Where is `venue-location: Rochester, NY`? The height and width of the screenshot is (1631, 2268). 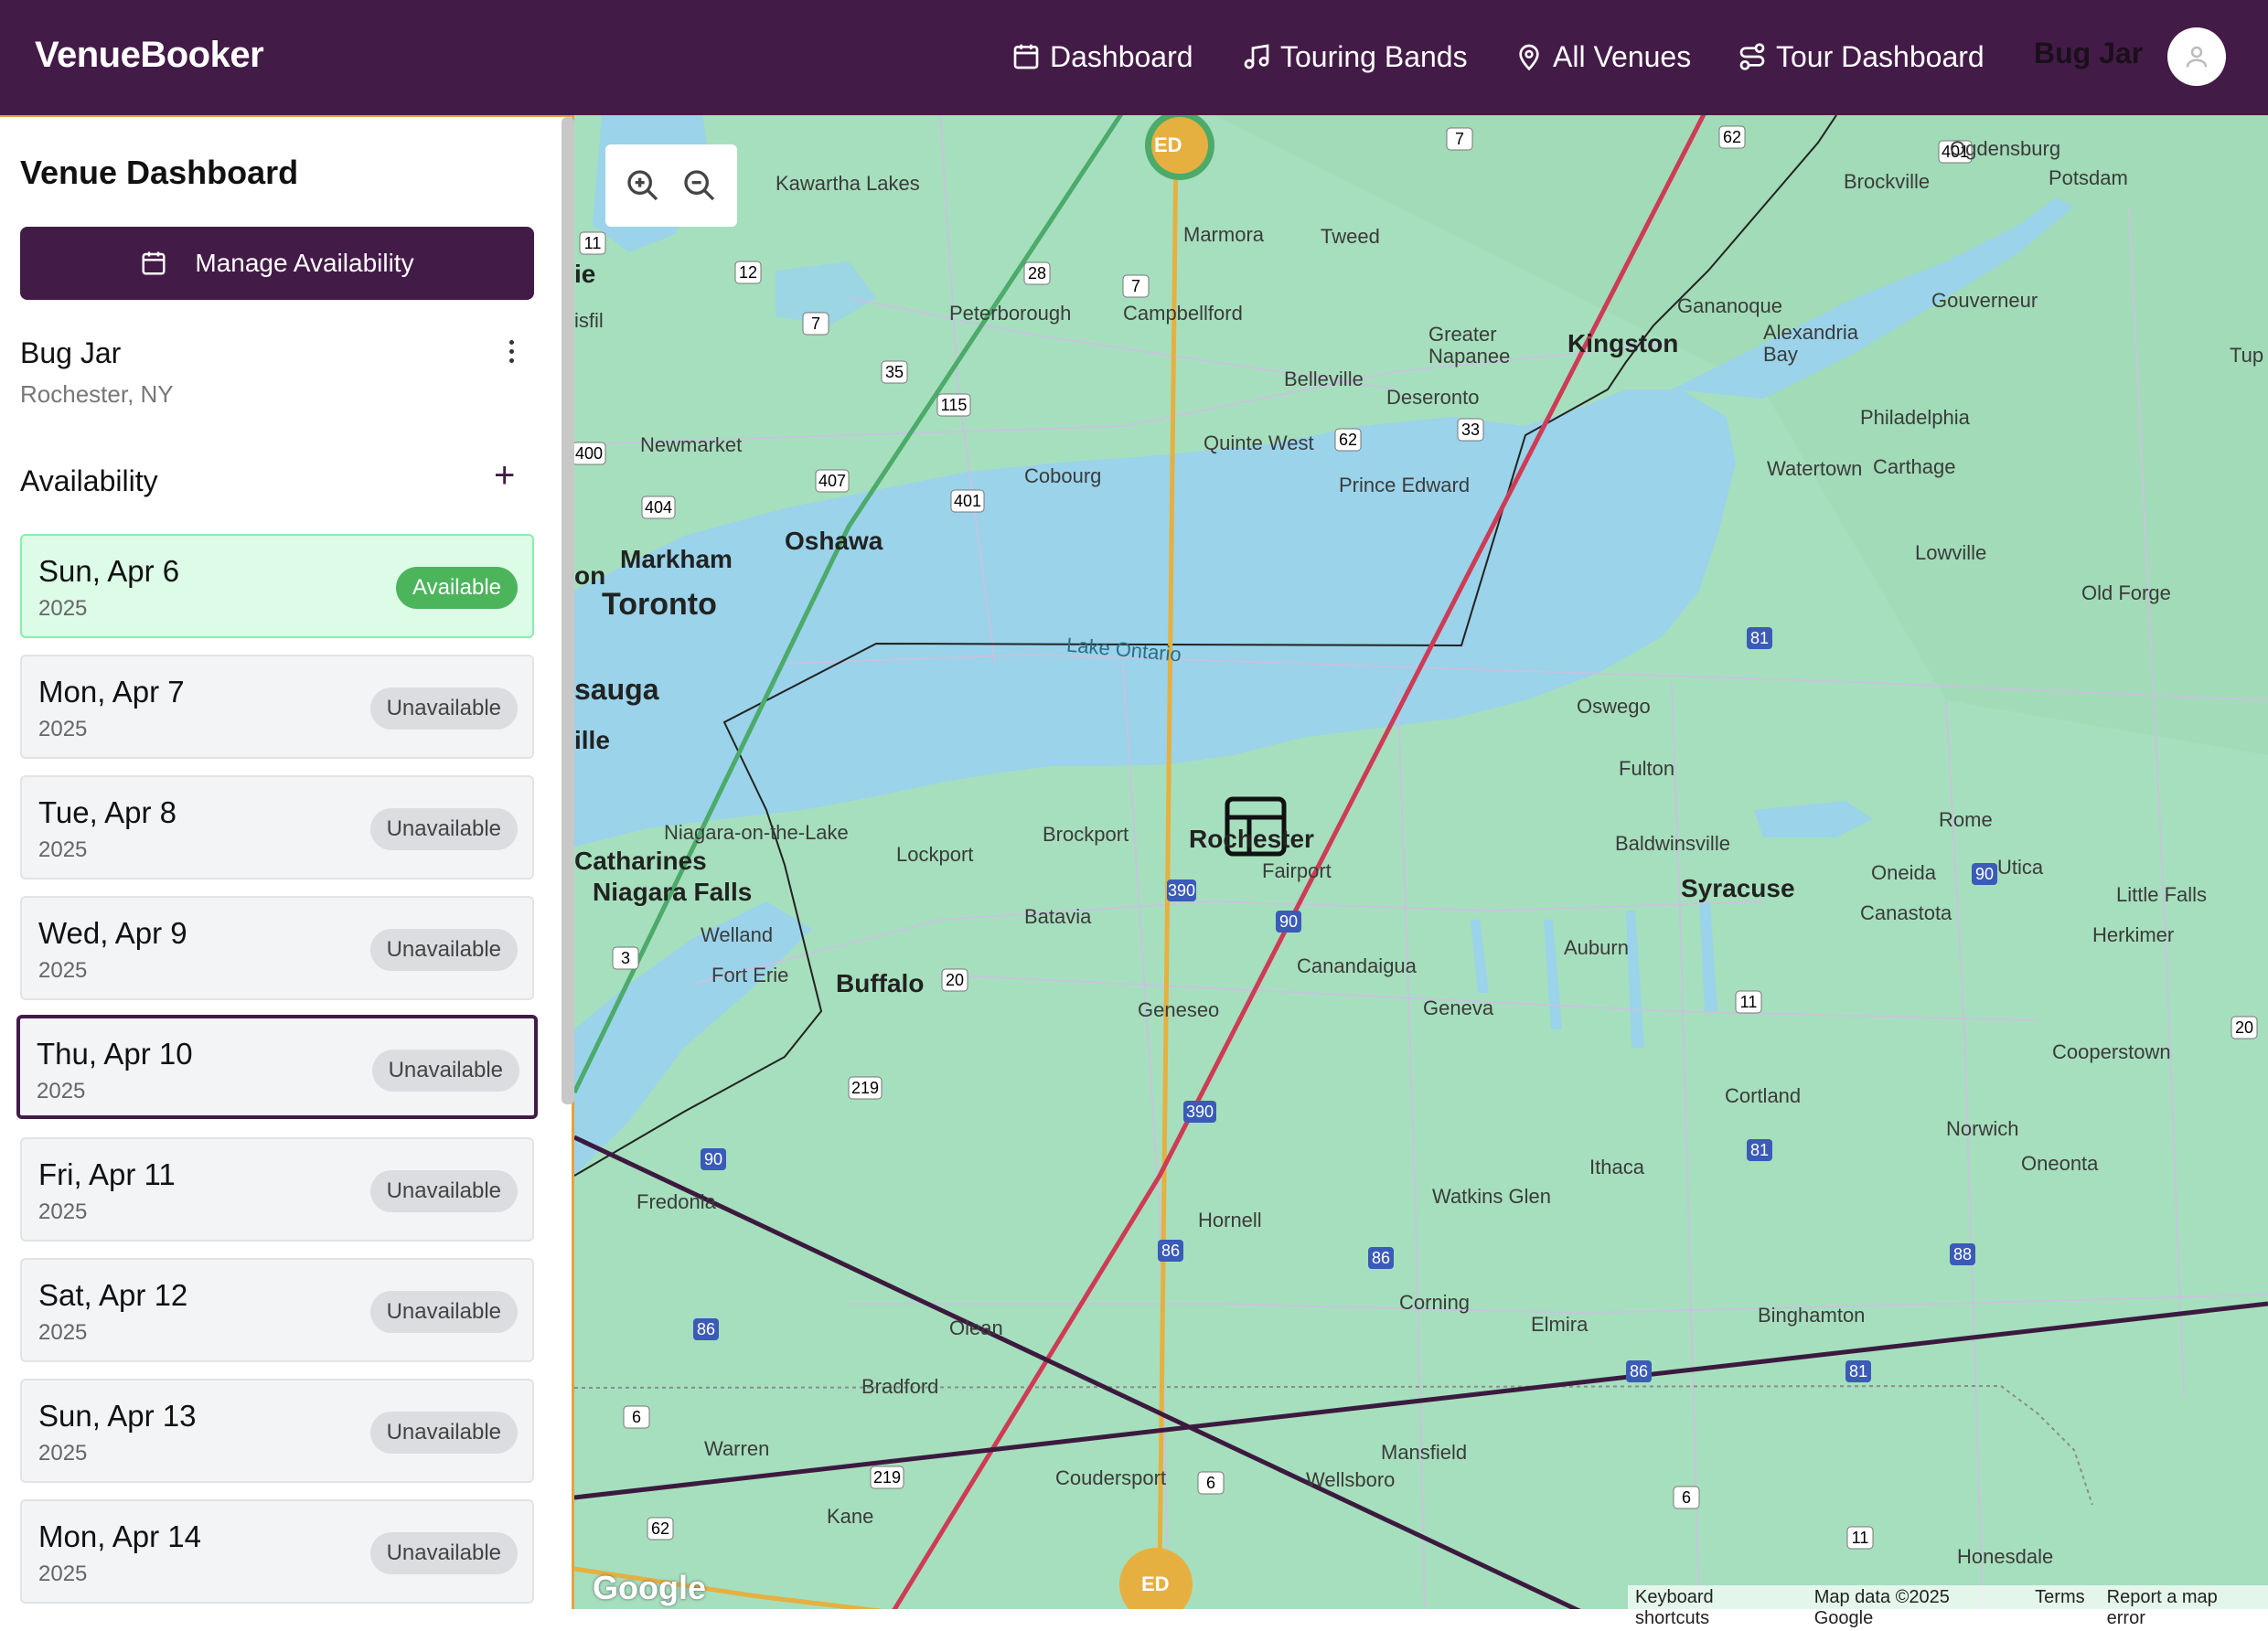
venue-location: Rochester, NY is located at coordinates (97, 394).